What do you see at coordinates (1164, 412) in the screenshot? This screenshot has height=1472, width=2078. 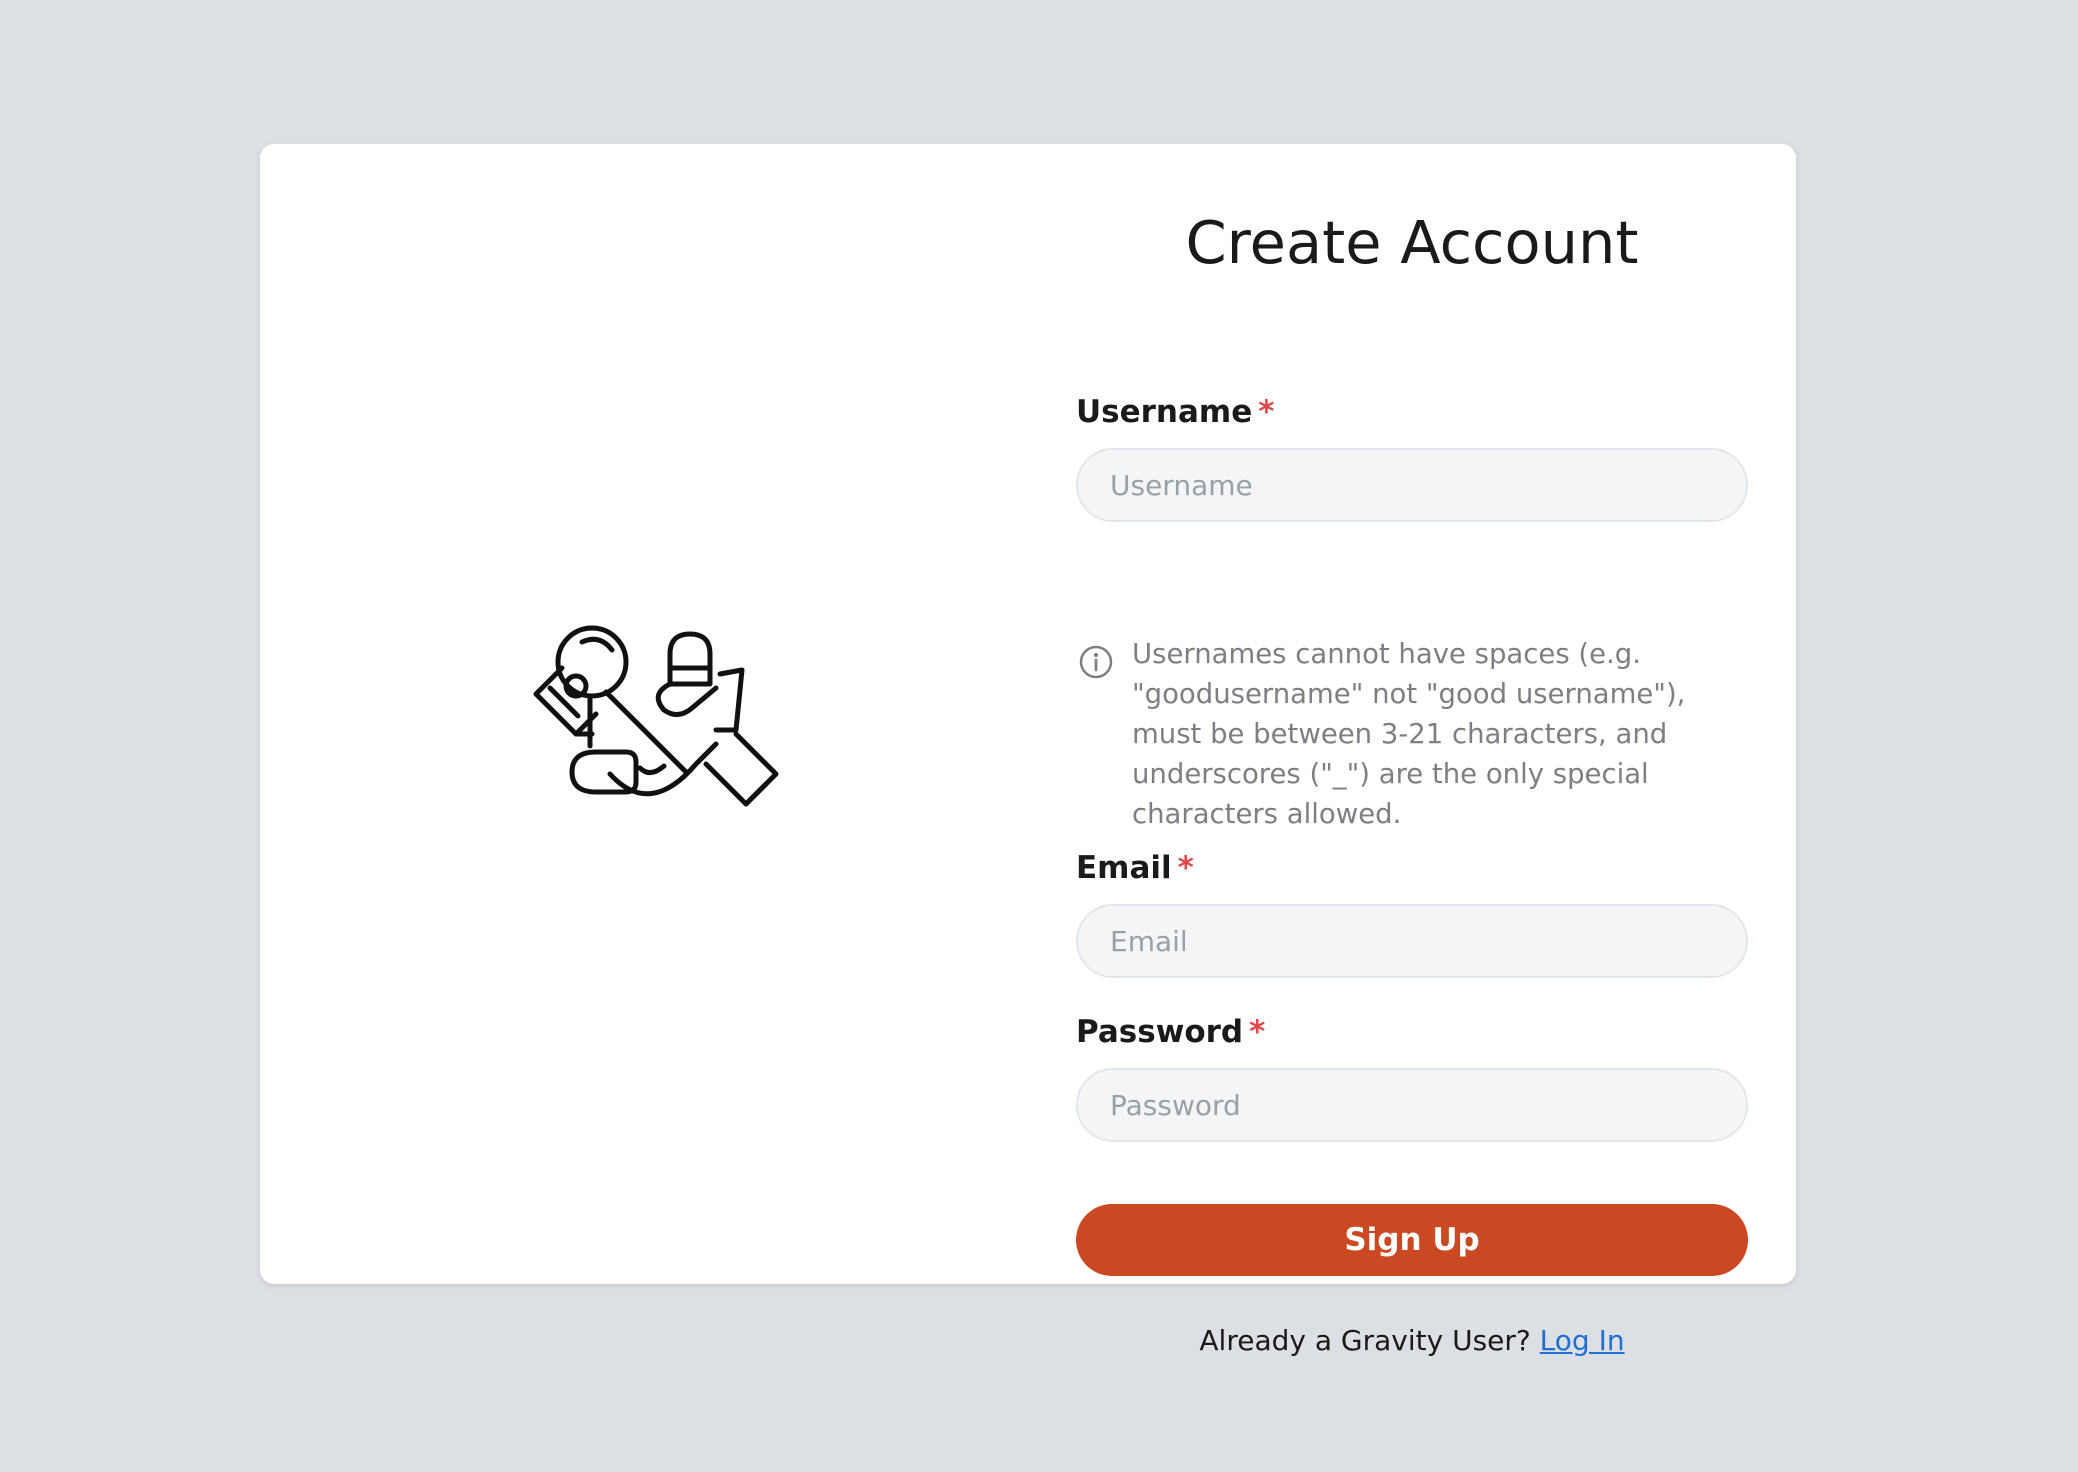 I see `username-label-text: Username` at bounding box center [1164, 412].